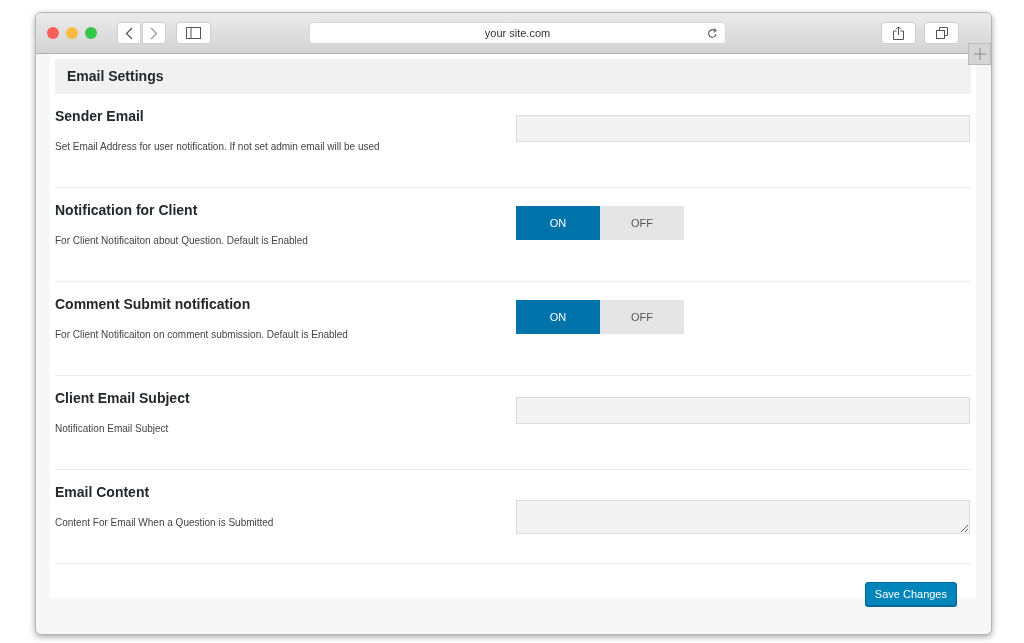 This screenshot has width=1024, height=643. I want to click on setting-title: Client Email Subject, so click(122, 398).